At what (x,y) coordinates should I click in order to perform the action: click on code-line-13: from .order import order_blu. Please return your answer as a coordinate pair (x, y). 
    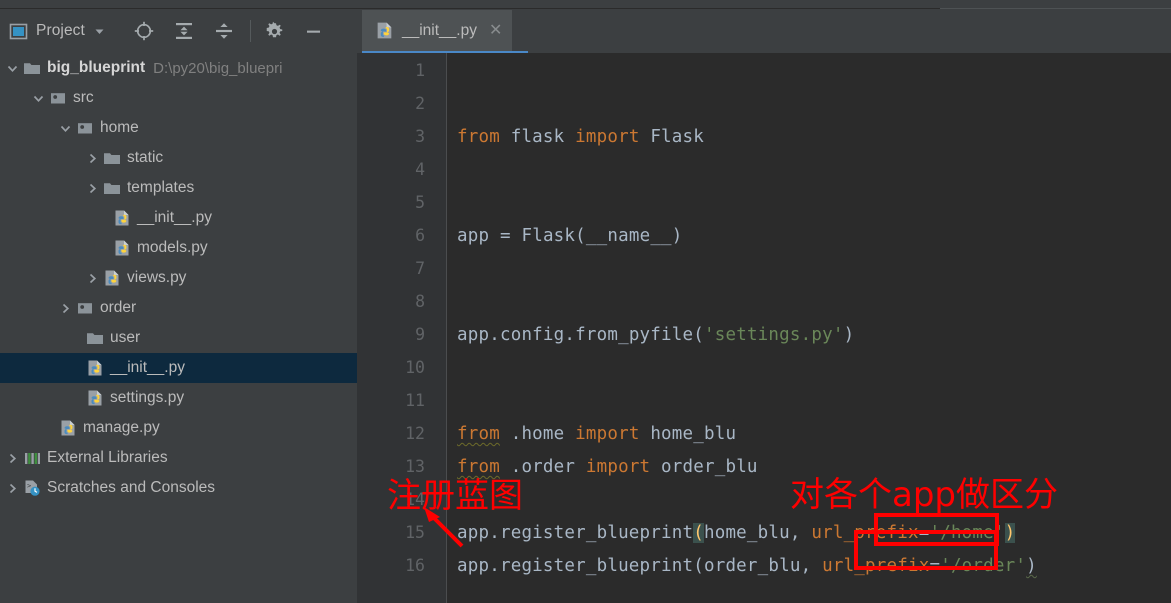
    Looking at the image, I should click on (607, 467).